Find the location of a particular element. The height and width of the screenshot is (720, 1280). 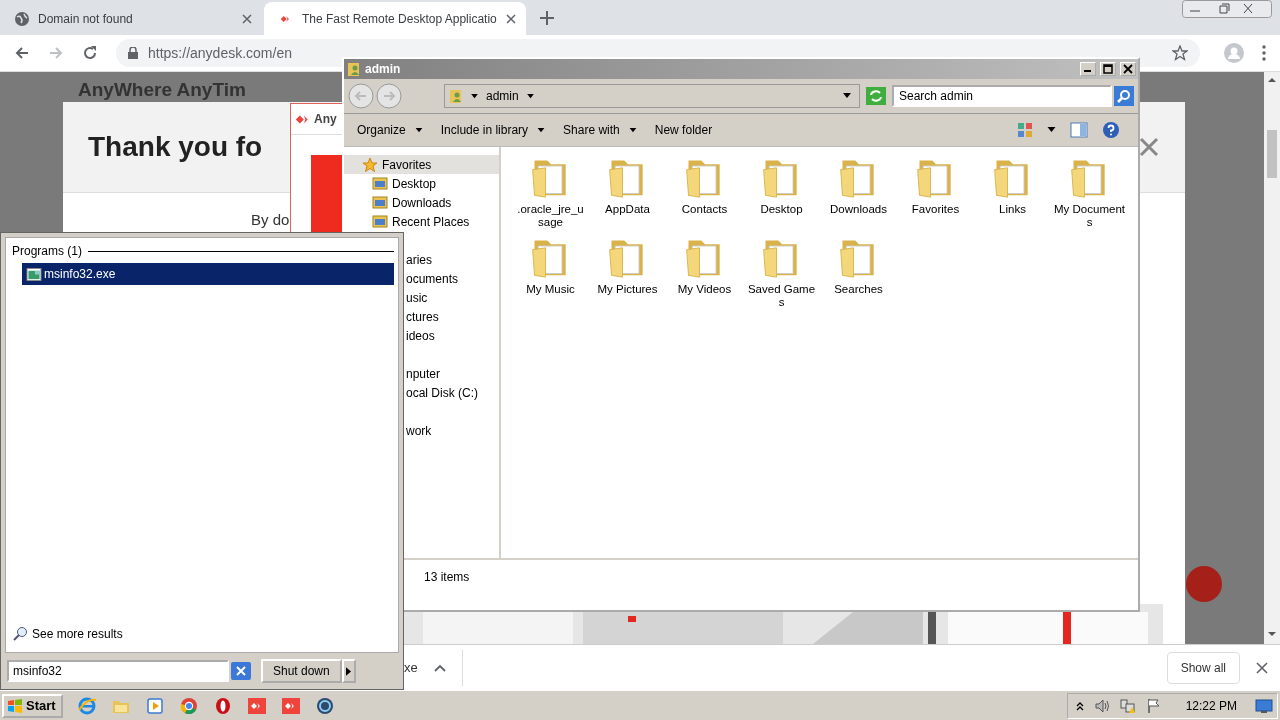

clear-icon is located at coordinates (241, 671).